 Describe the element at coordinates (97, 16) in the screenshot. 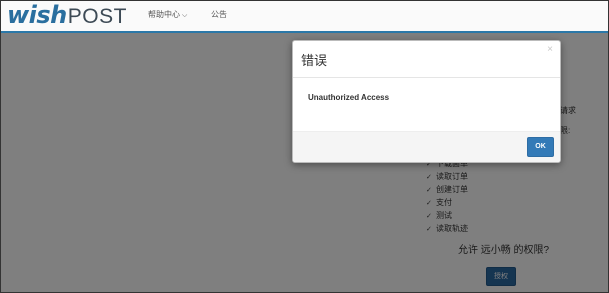

I see `logo-post-text: POST` at that location.